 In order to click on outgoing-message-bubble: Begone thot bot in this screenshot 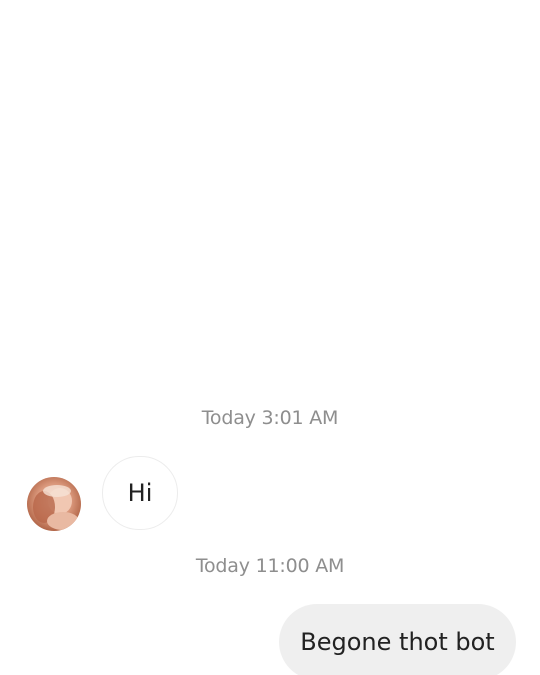, I will do `click(397, 639)`.